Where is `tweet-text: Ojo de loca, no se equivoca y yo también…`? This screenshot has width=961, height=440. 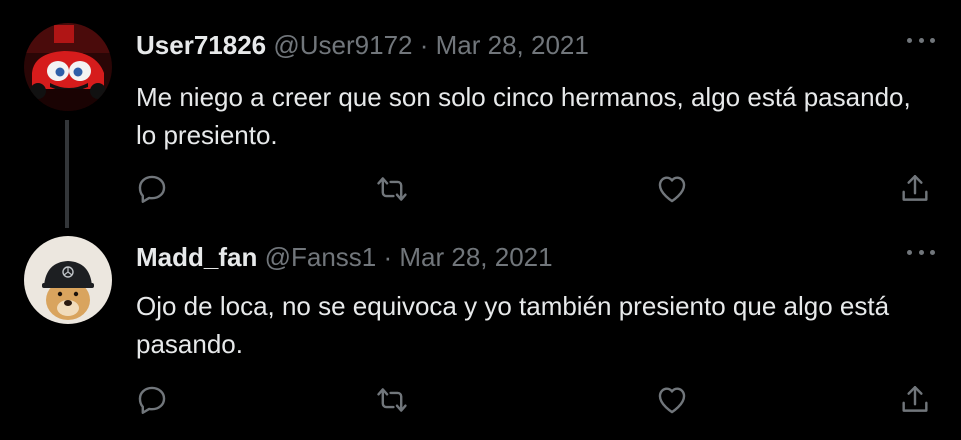 tweet-text: Ojo de loca, no se equivoca y yo también… is located at coordinates (513, 325).